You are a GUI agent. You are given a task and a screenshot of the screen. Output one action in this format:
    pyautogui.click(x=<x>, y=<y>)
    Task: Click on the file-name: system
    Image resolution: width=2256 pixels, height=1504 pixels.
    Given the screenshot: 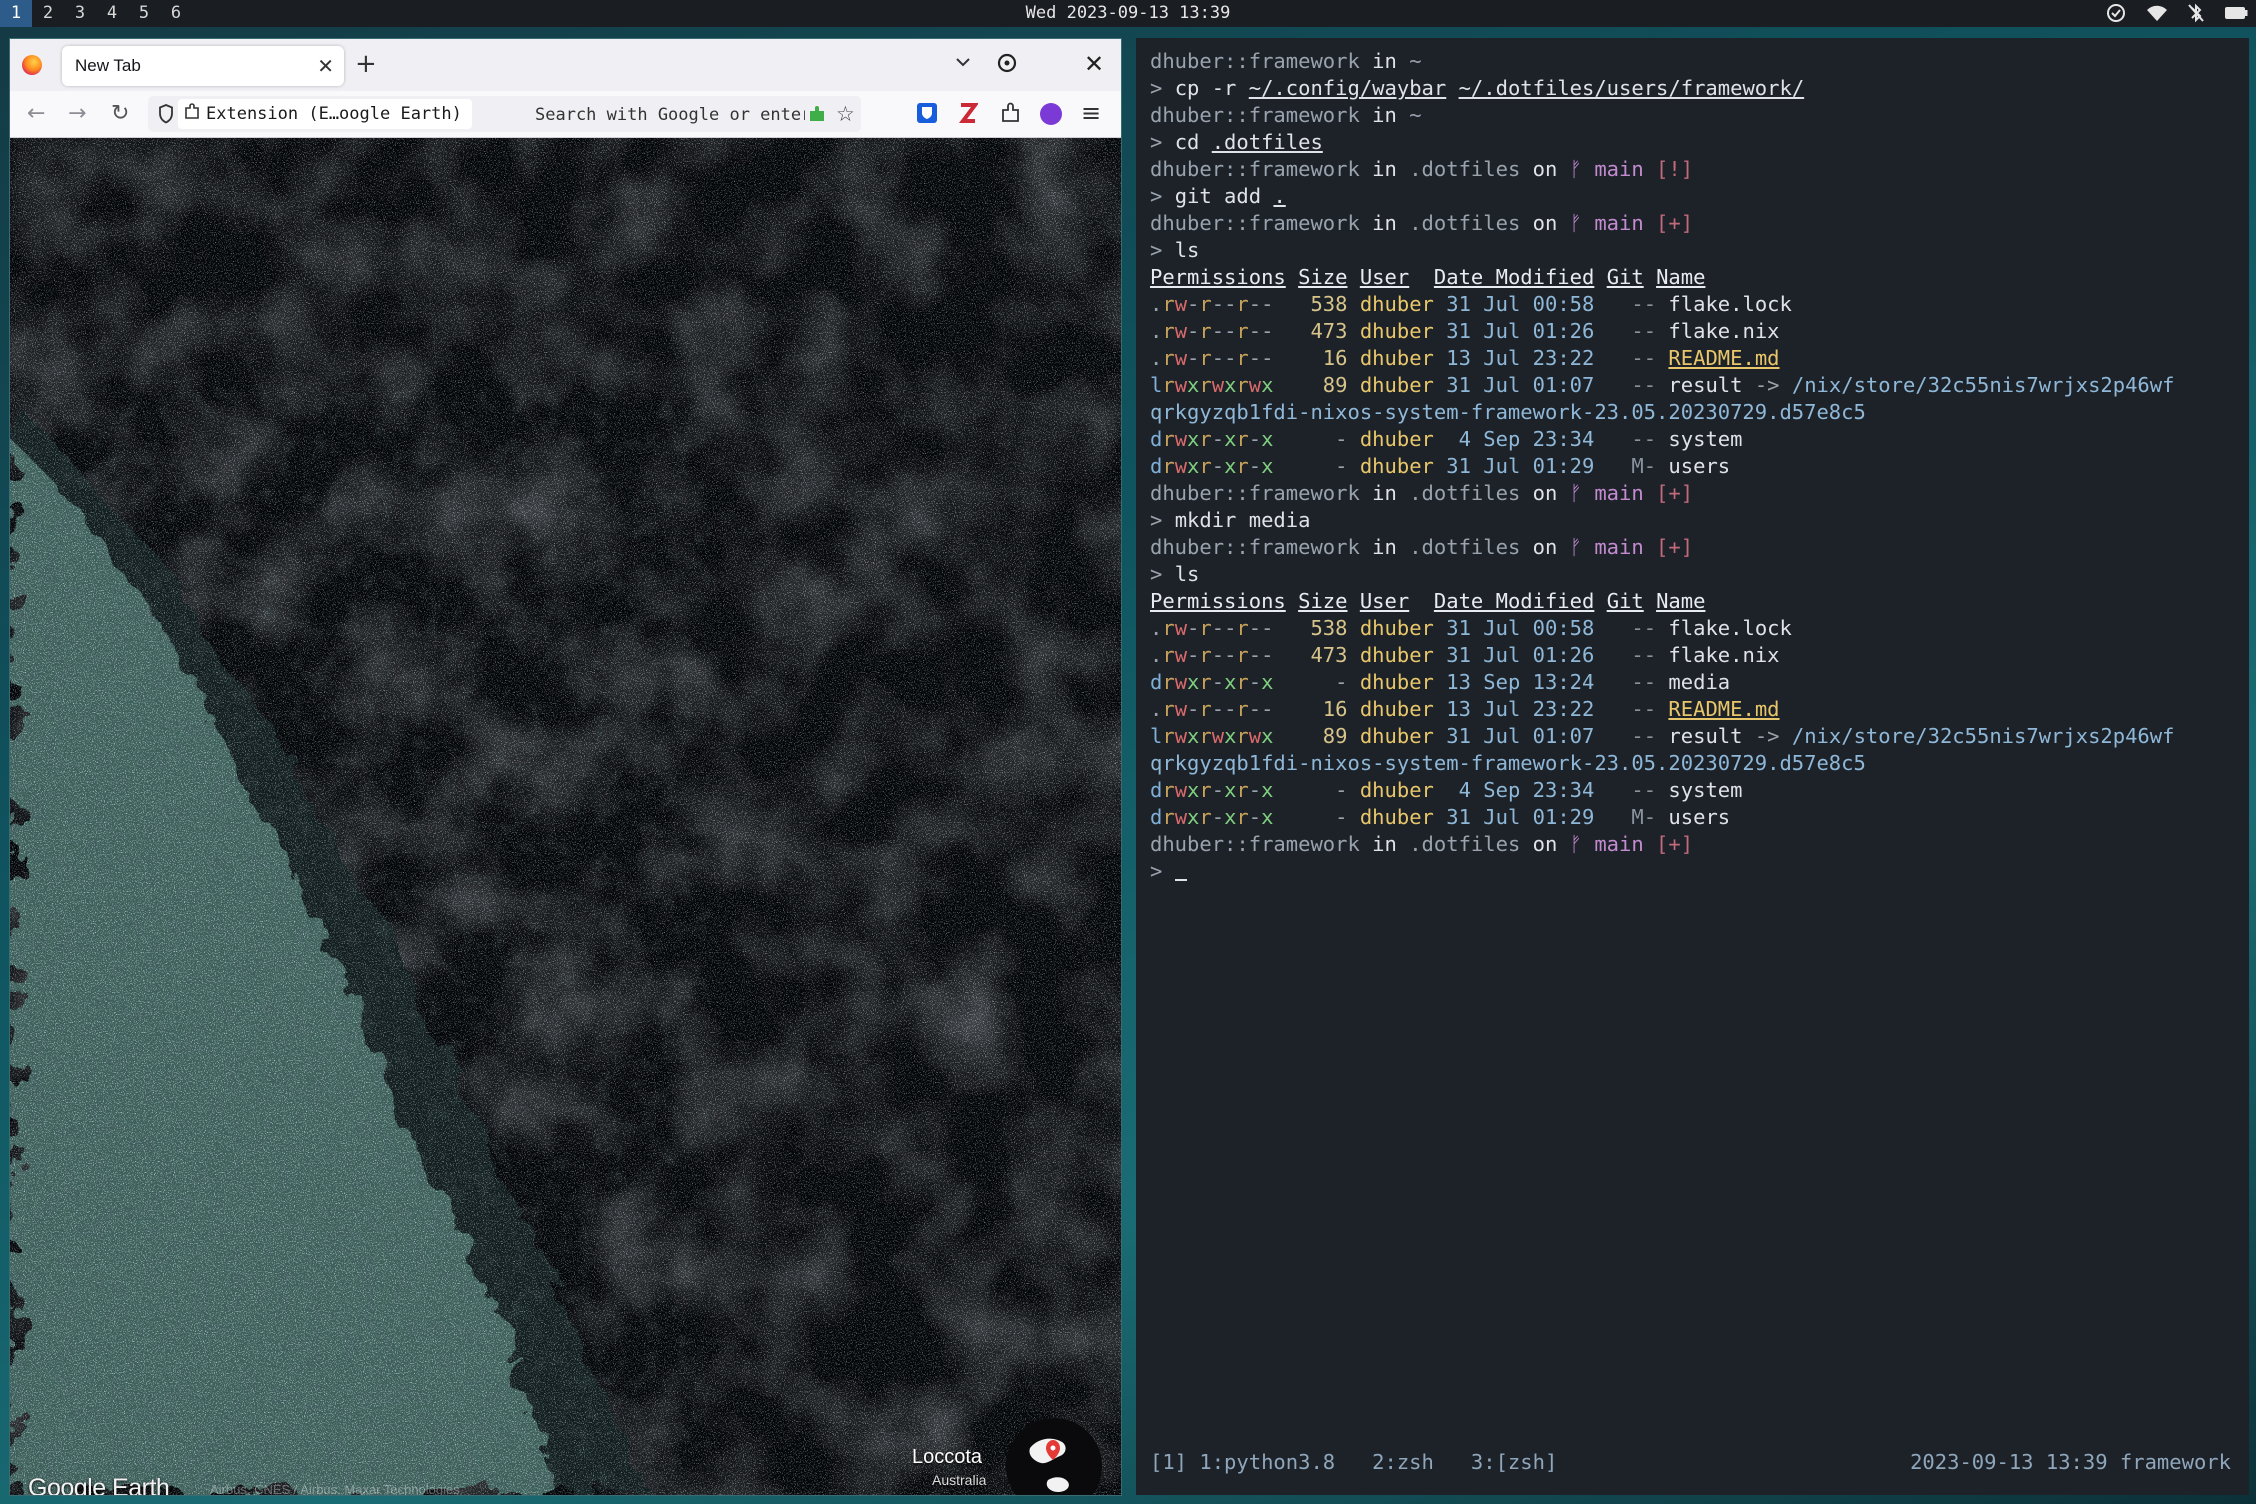 What is the action you would take?
    pyautogui.click(x=1705, y=790)
    